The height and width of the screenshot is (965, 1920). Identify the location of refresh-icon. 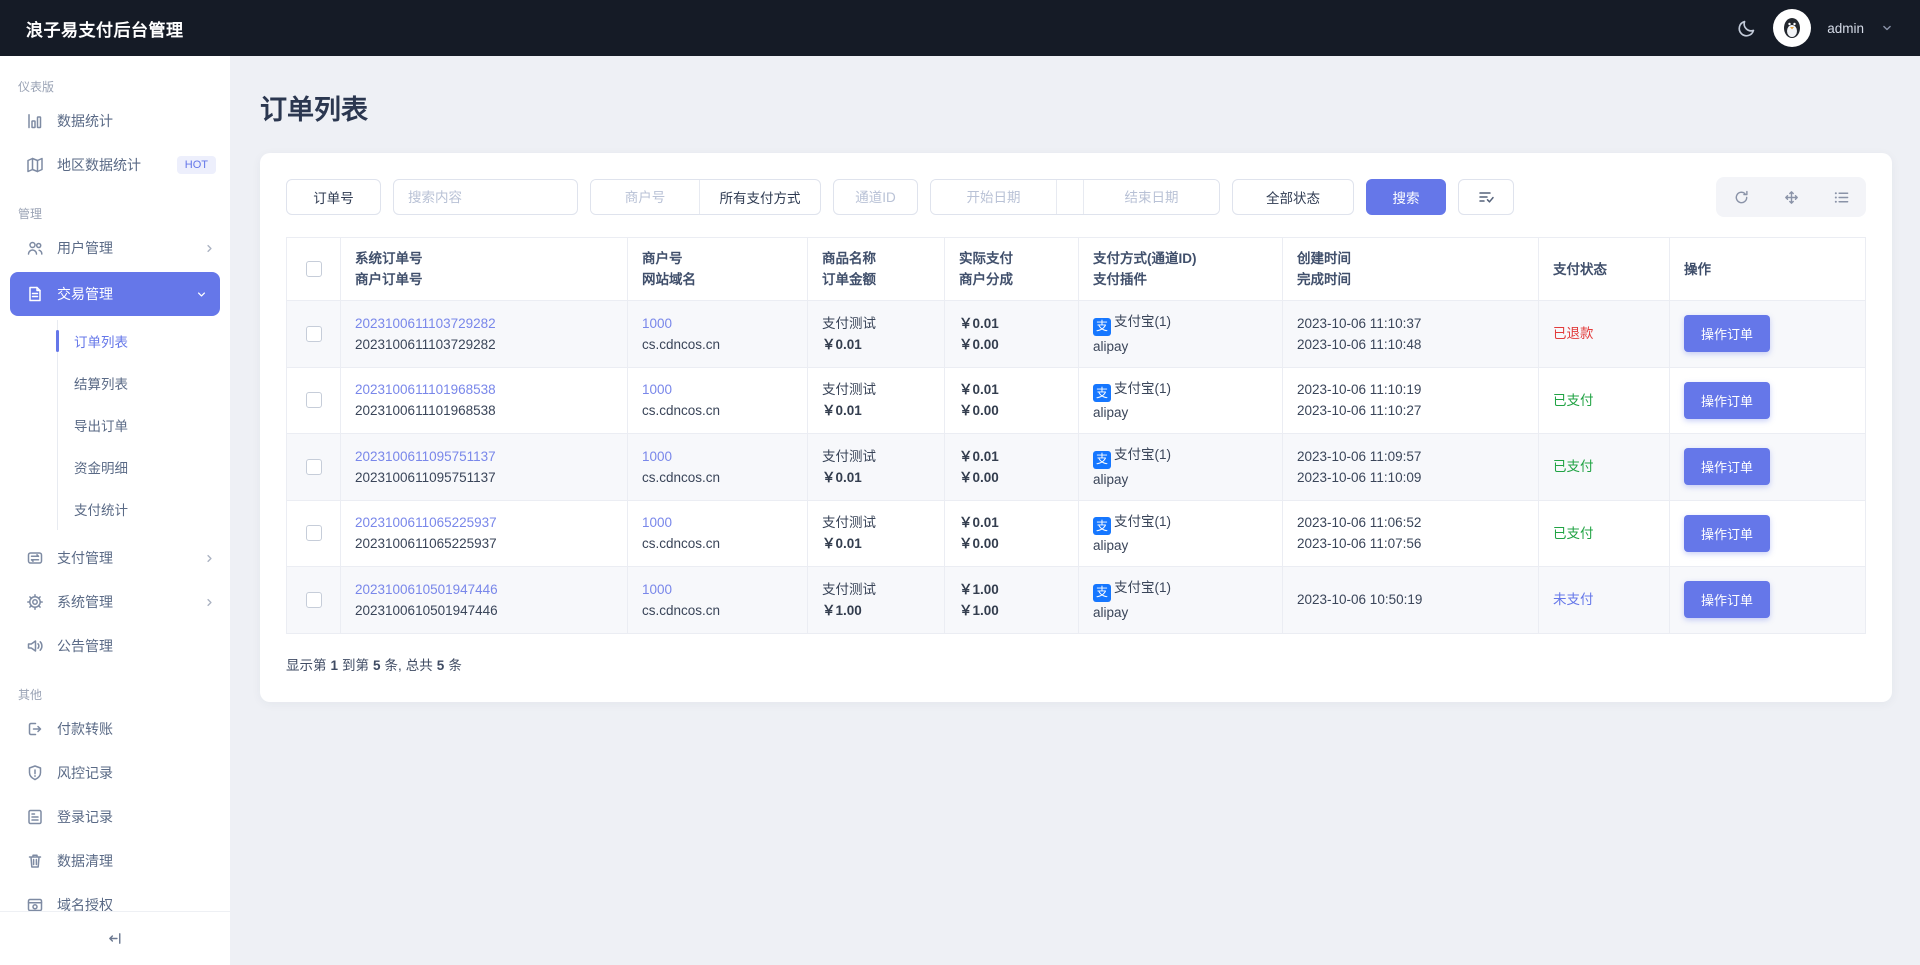
(1741, 197).